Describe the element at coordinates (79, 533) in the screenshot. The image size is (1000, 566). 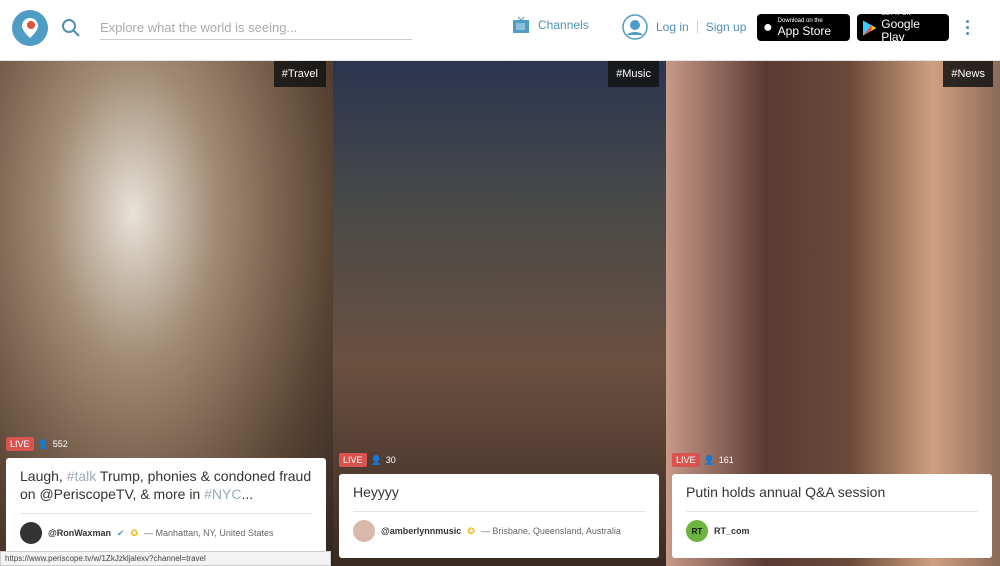
I see `username: @RonWaxman` at that location.